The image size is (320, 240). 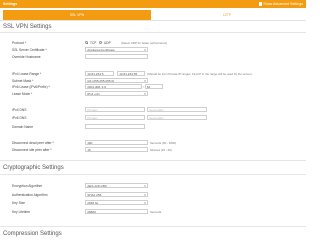 I want to click on ipv6-prefix-input: 64, so click(x=153, y=87).